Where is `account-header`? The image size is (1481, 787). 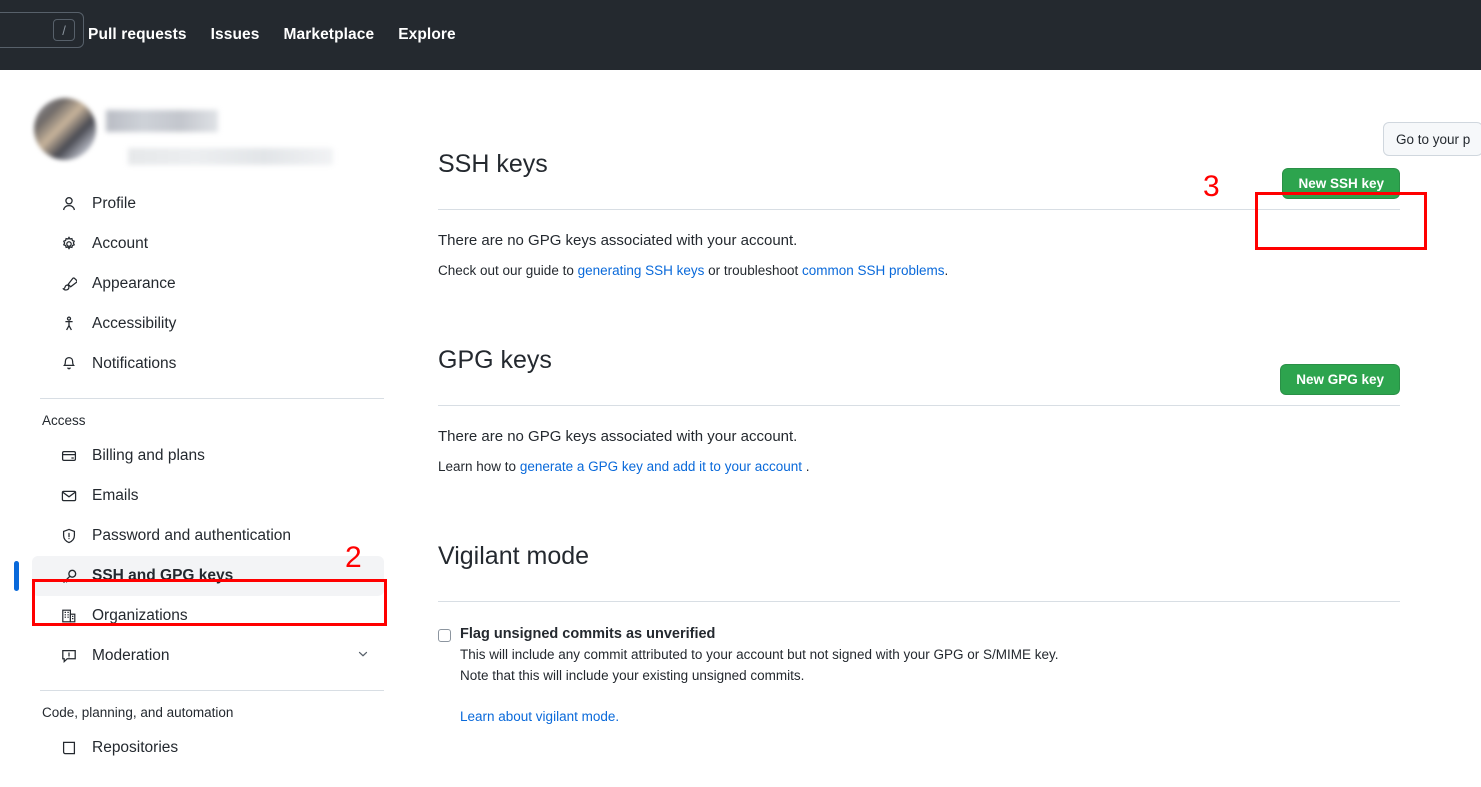 account-header is located at coordinates (208, 129).